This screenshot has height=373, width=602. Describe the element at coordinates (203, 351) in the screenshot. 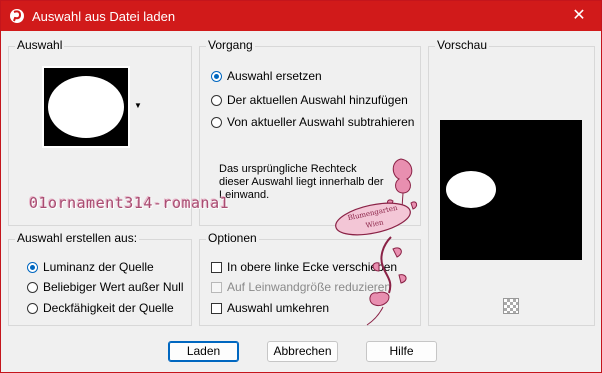

I see `load-button: Laden` at that location.